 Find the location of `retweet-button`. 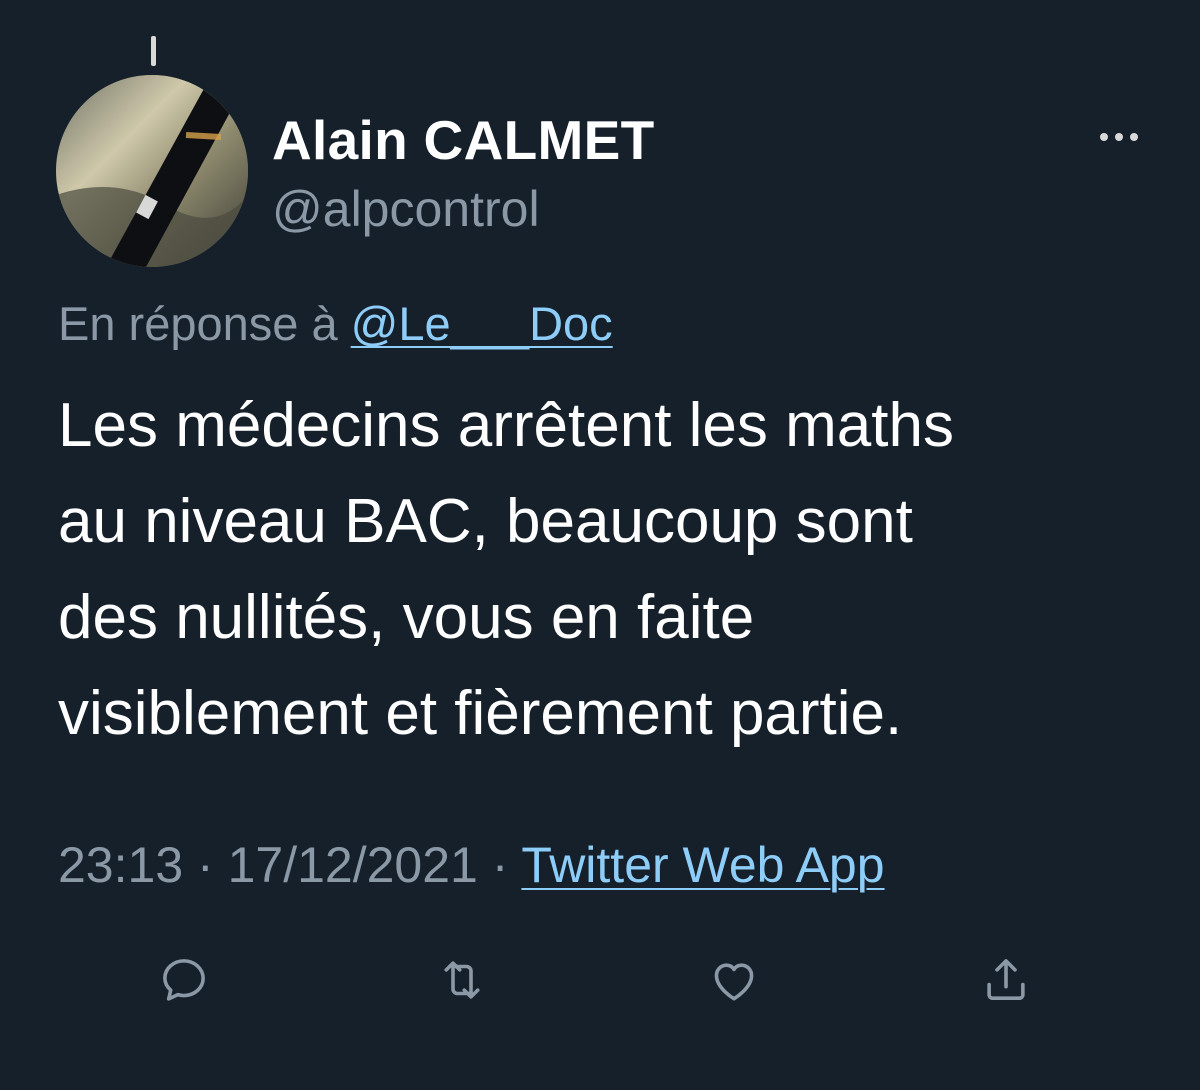

retweet-button is located at coordinates (462, 980).